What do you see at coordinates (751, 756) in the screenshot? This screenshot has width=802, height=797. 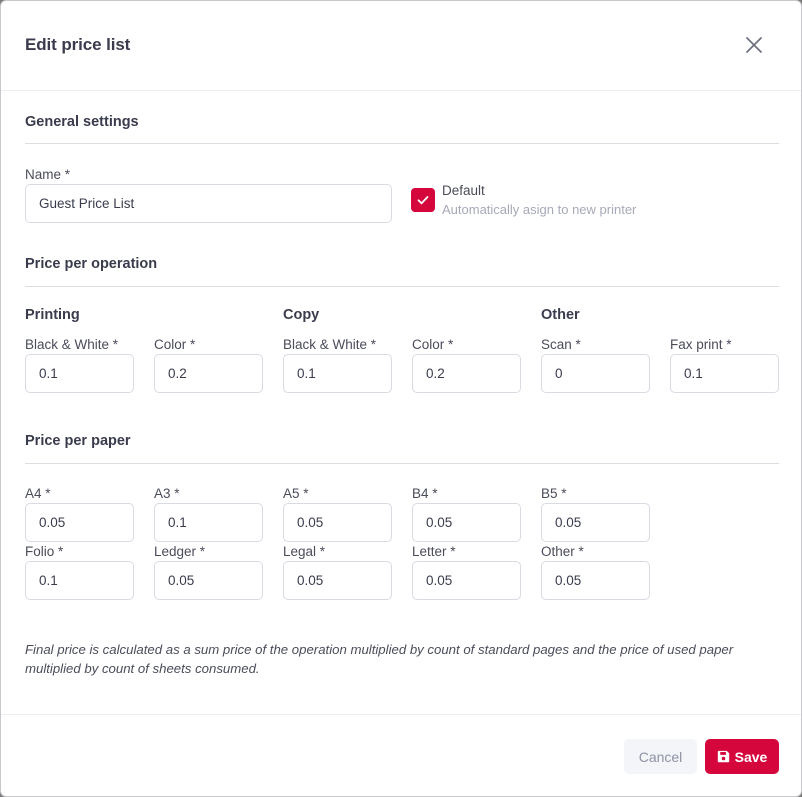 I see `save-button-label: Save` at bounding box center [751, 756].